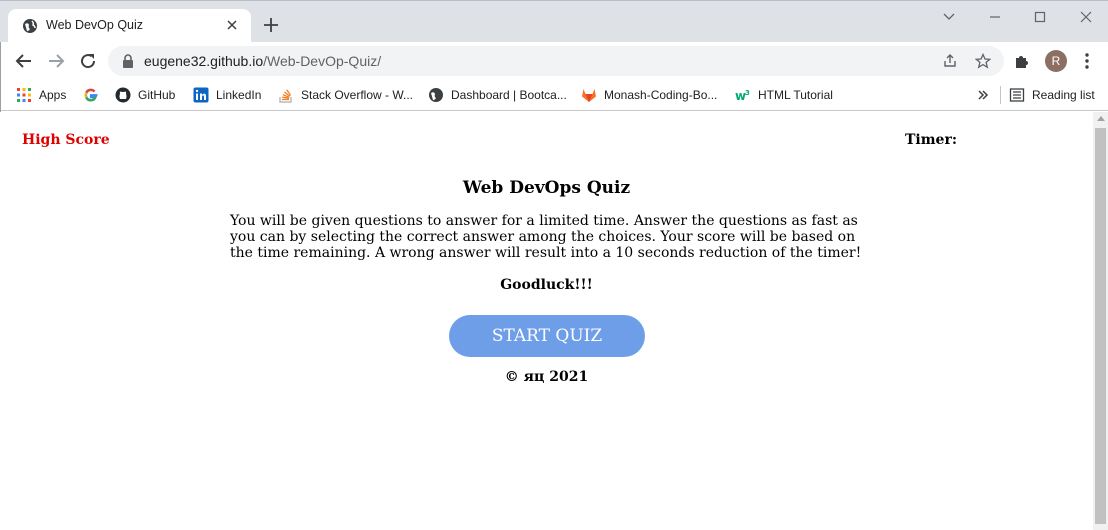  What do you see at coordinates (742, 96) in the screenshot?
I see `w3schools-icon: w 3` at bounding box center [742, 96].